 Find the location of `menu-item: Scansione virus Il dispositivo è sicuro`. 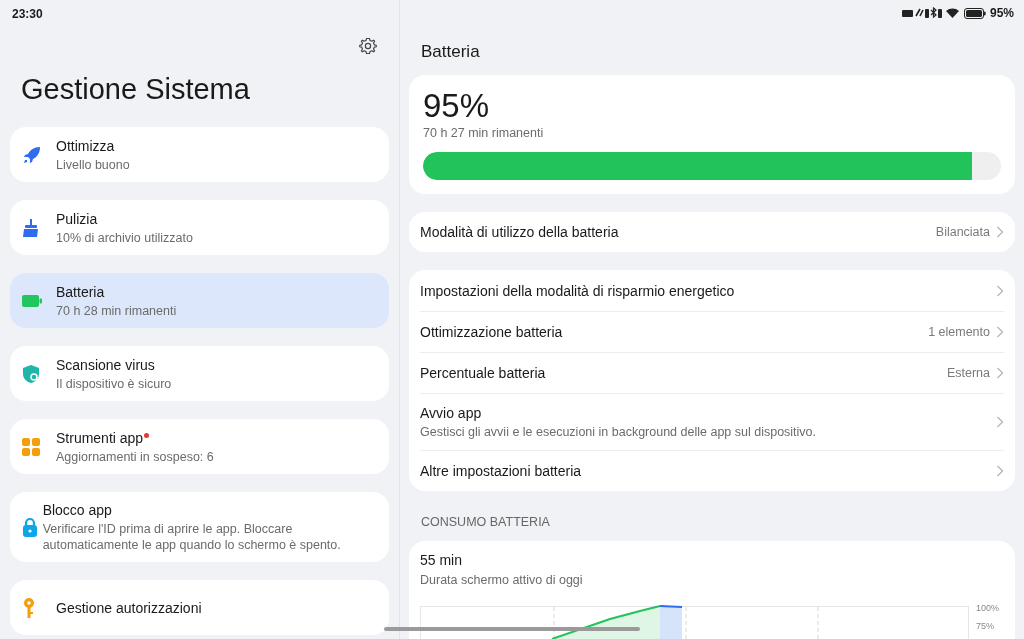

menu-item: Scansione virus Il dispositivo è sicuro is located at coordinates (199, 373).